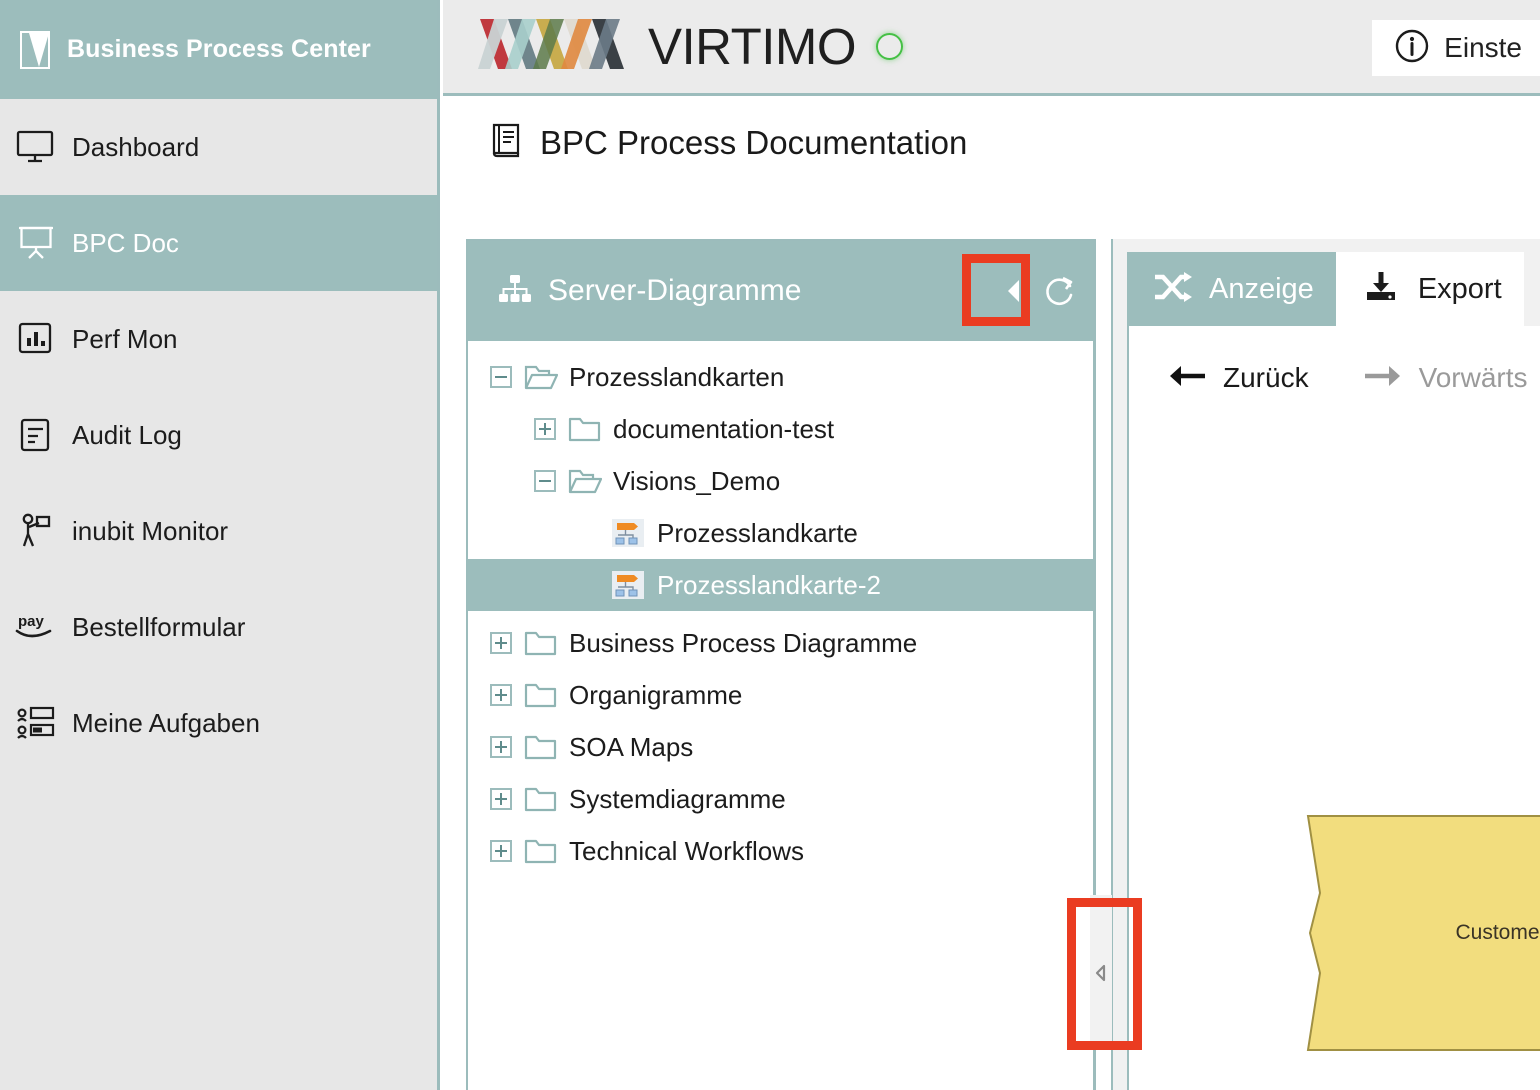  Describe the element at coordinates (1445, 378) in the screenshot. I see `forward-button: Vorwärts` at that location.